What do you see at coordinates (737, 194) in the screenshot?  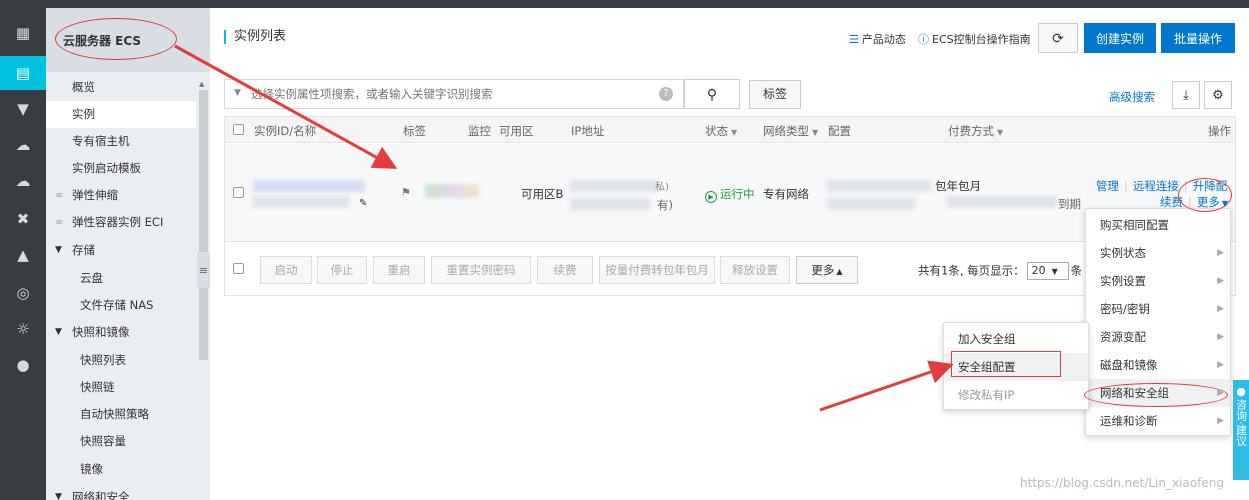 I see `status-label: 运行中` at bounding box center [737, 194].